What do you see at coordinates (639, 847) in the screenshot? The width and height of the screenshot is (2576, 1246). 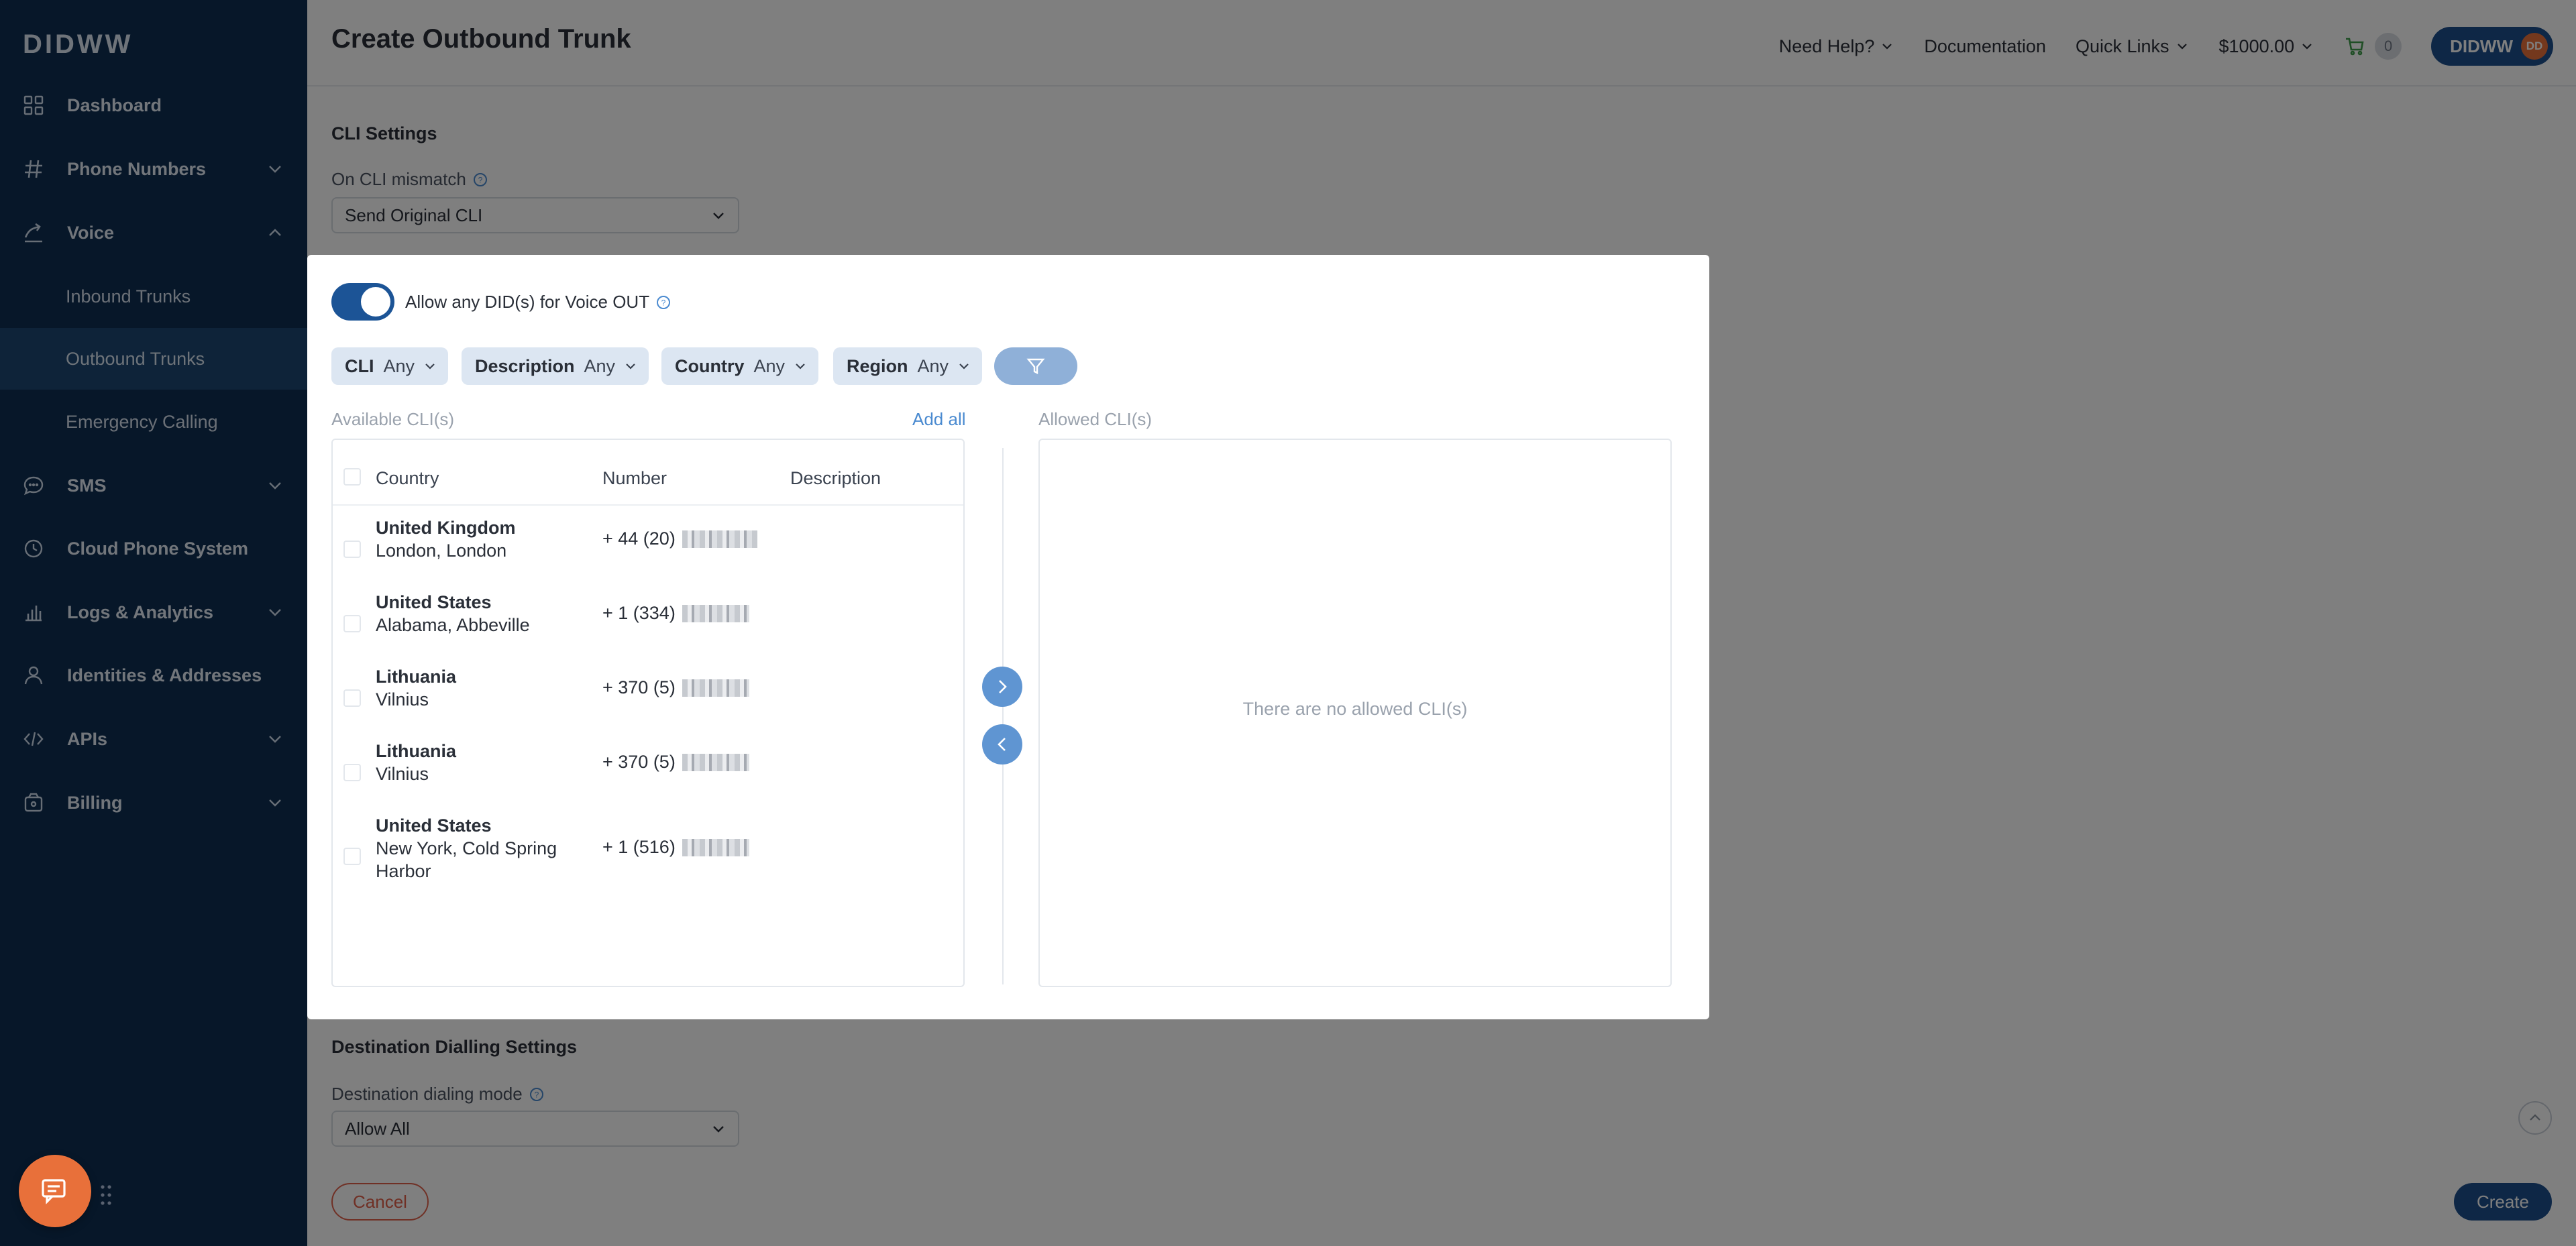 I see `number-prefix: + 1 (516)` at bounding box center [639, 847].